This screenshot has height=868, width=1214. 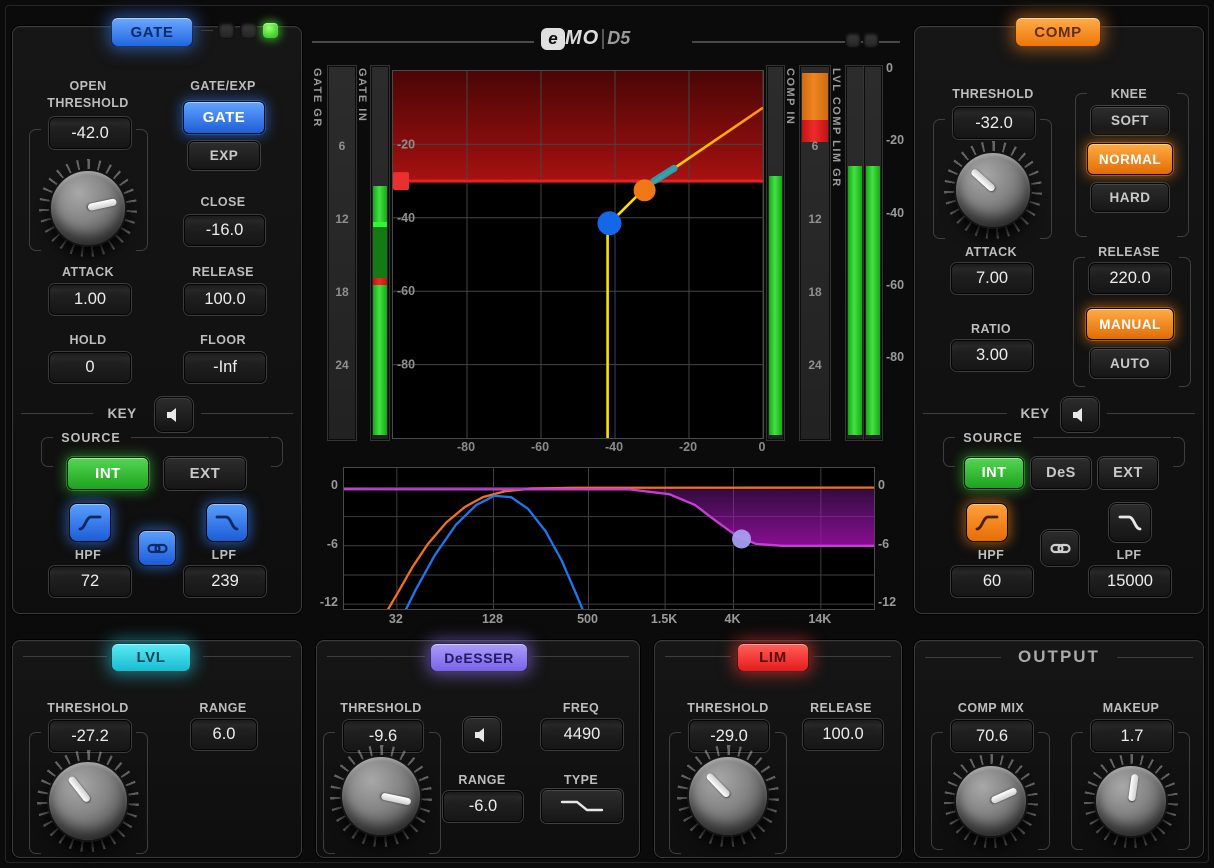 What do you see at coordinates (342, 253) in the screenshot?
I see `gate-gr-meter: 6 12 18 24` at bounding box center [342, 253].